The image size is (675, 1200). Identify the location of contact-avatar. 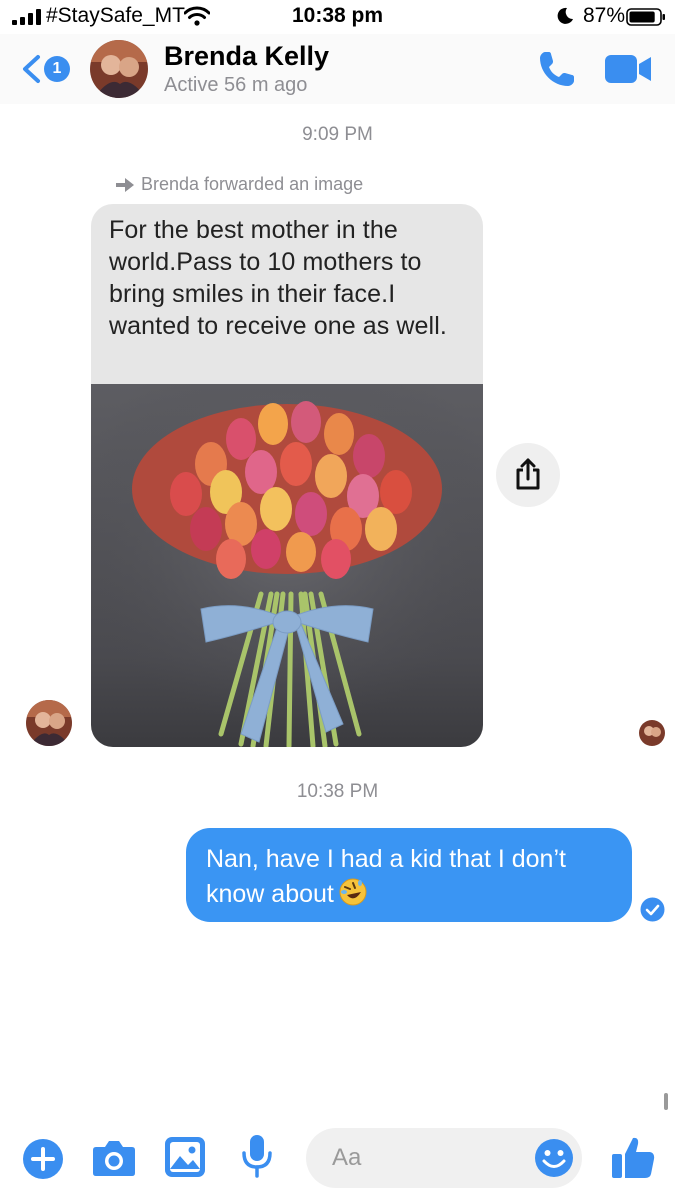
(119, 69).